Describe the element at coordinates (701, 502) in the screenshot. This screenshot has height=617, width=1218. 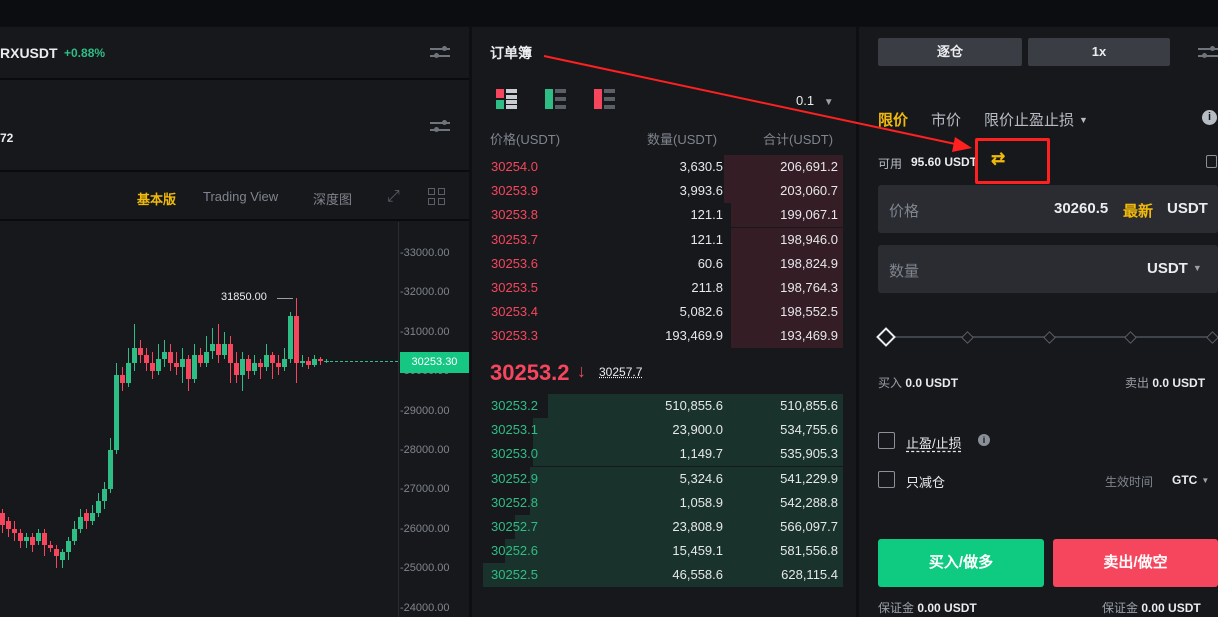
I see `bid-qty: 1,058.9` at that location.